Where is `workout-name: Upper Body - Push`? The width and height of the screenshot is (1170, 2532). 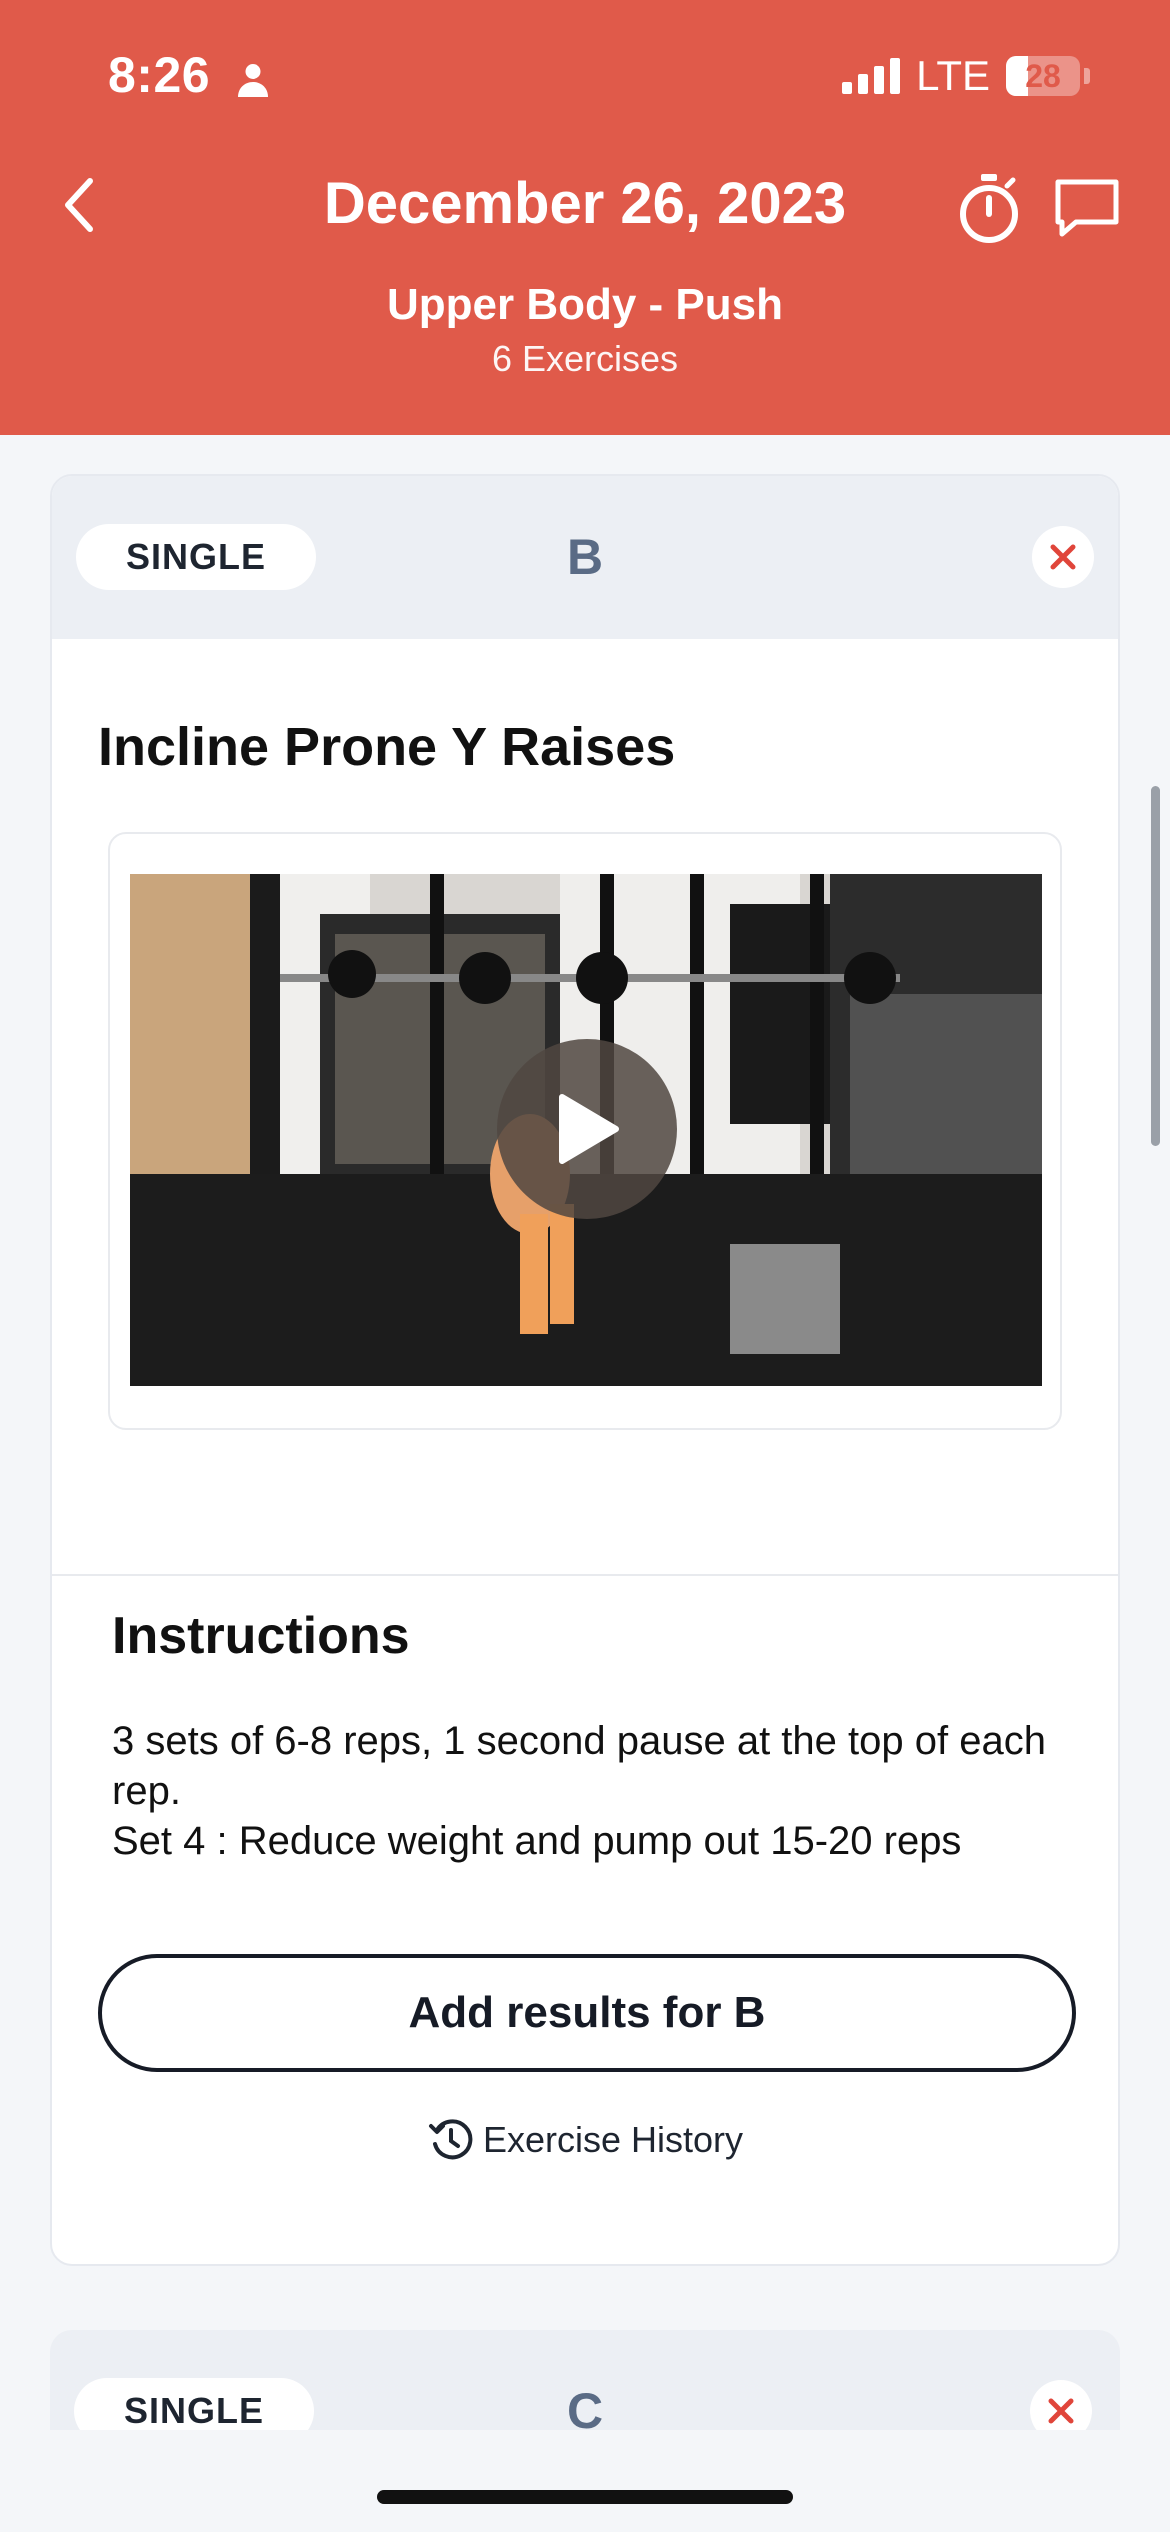 workout-name: Upper Body - Push is located at coordinates (585, 304).